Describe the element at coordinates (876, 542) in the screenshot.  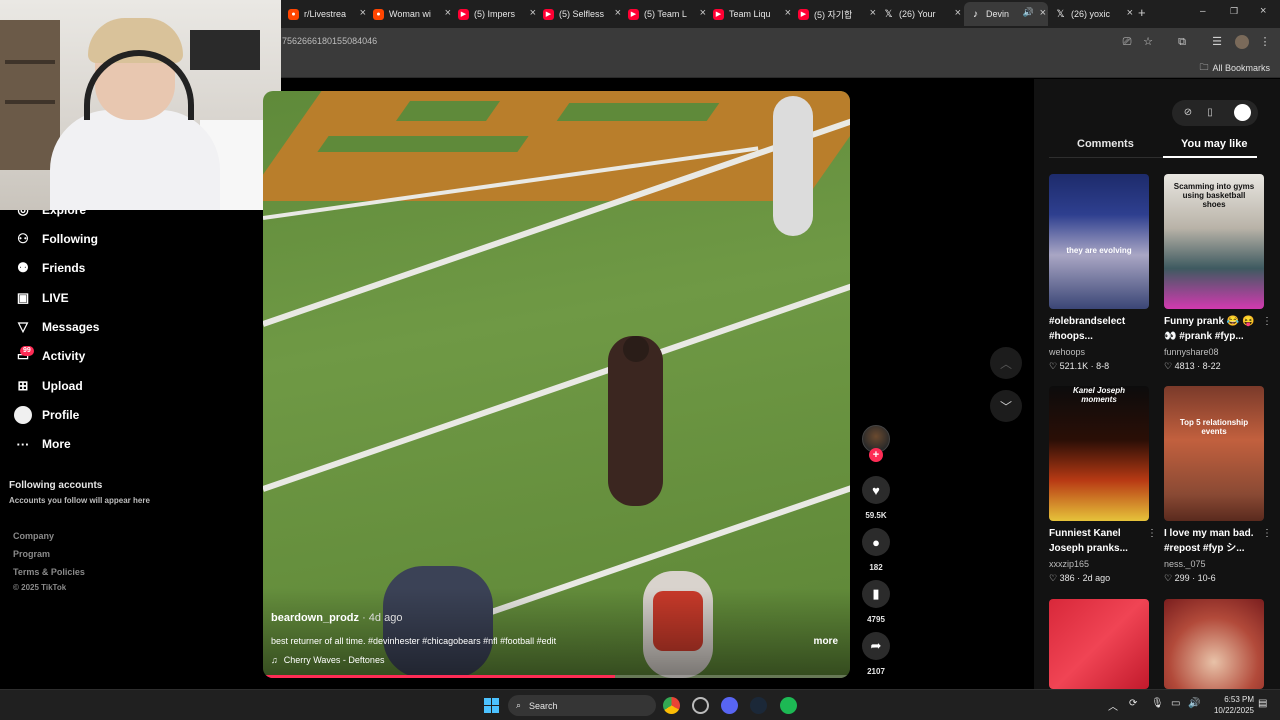
I see `comment-button: ●` at that location.